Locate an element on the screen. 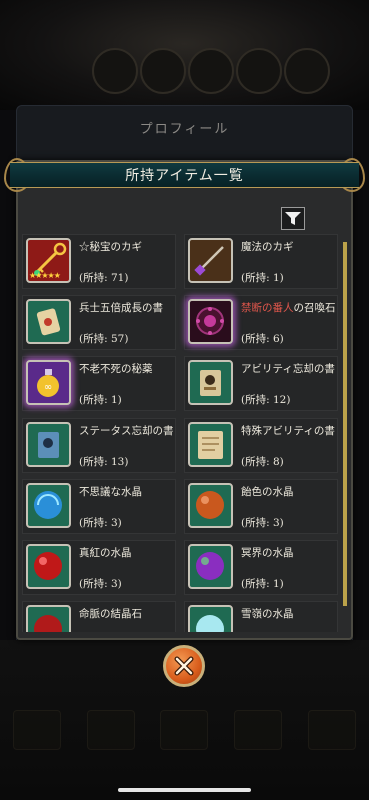 The height and width of the screenshot is (800, 369). item-card: 雪嶺の水晶 is located at coordinates (261, 616).